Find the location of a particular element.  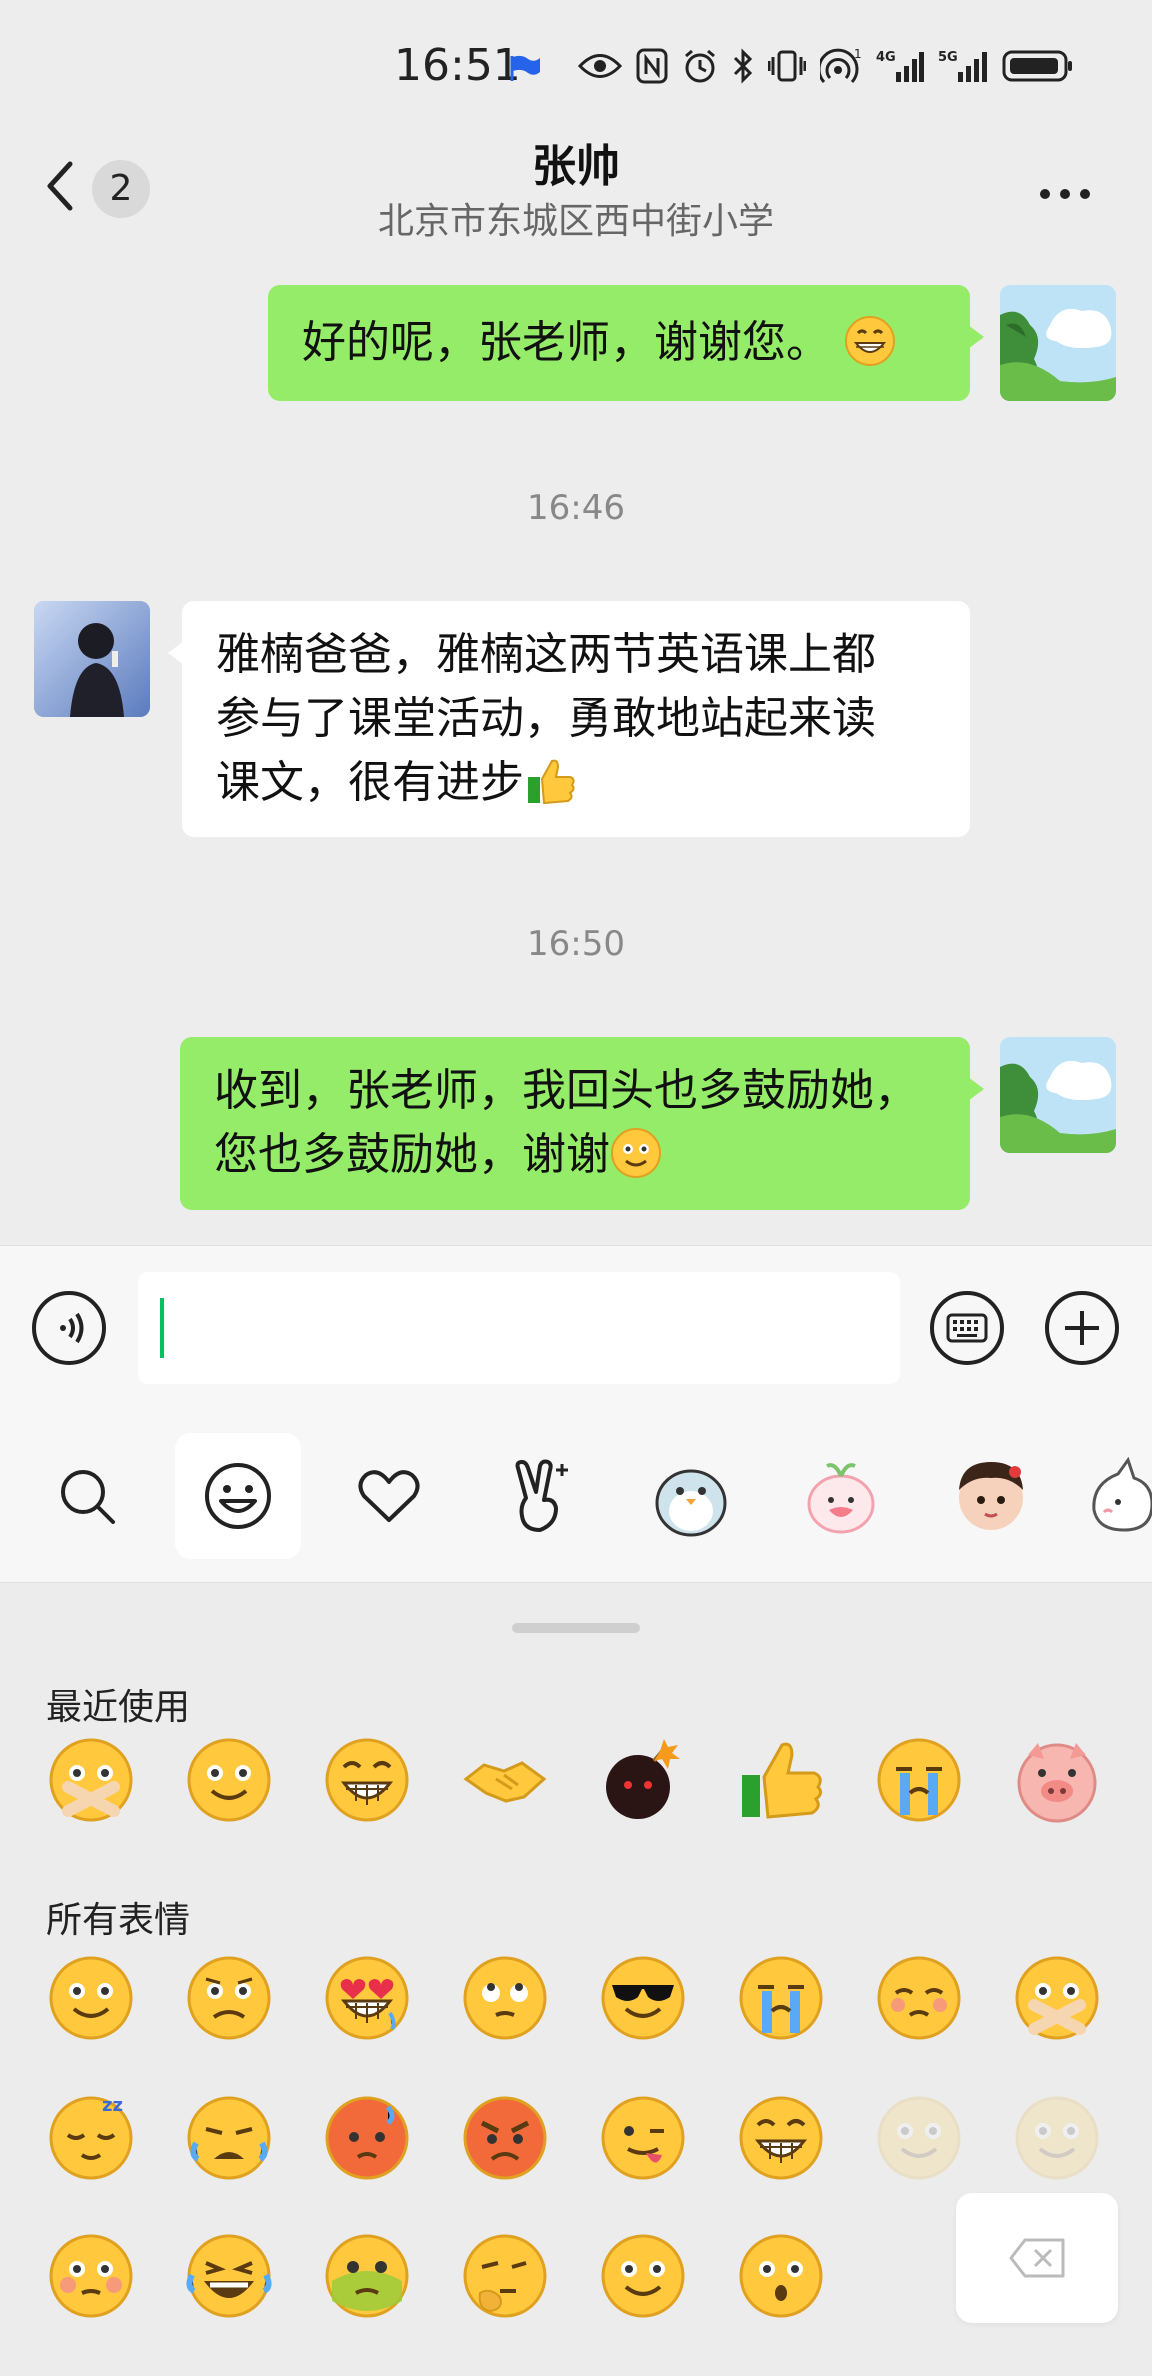

message-input is located at coordinates (519, 1328).